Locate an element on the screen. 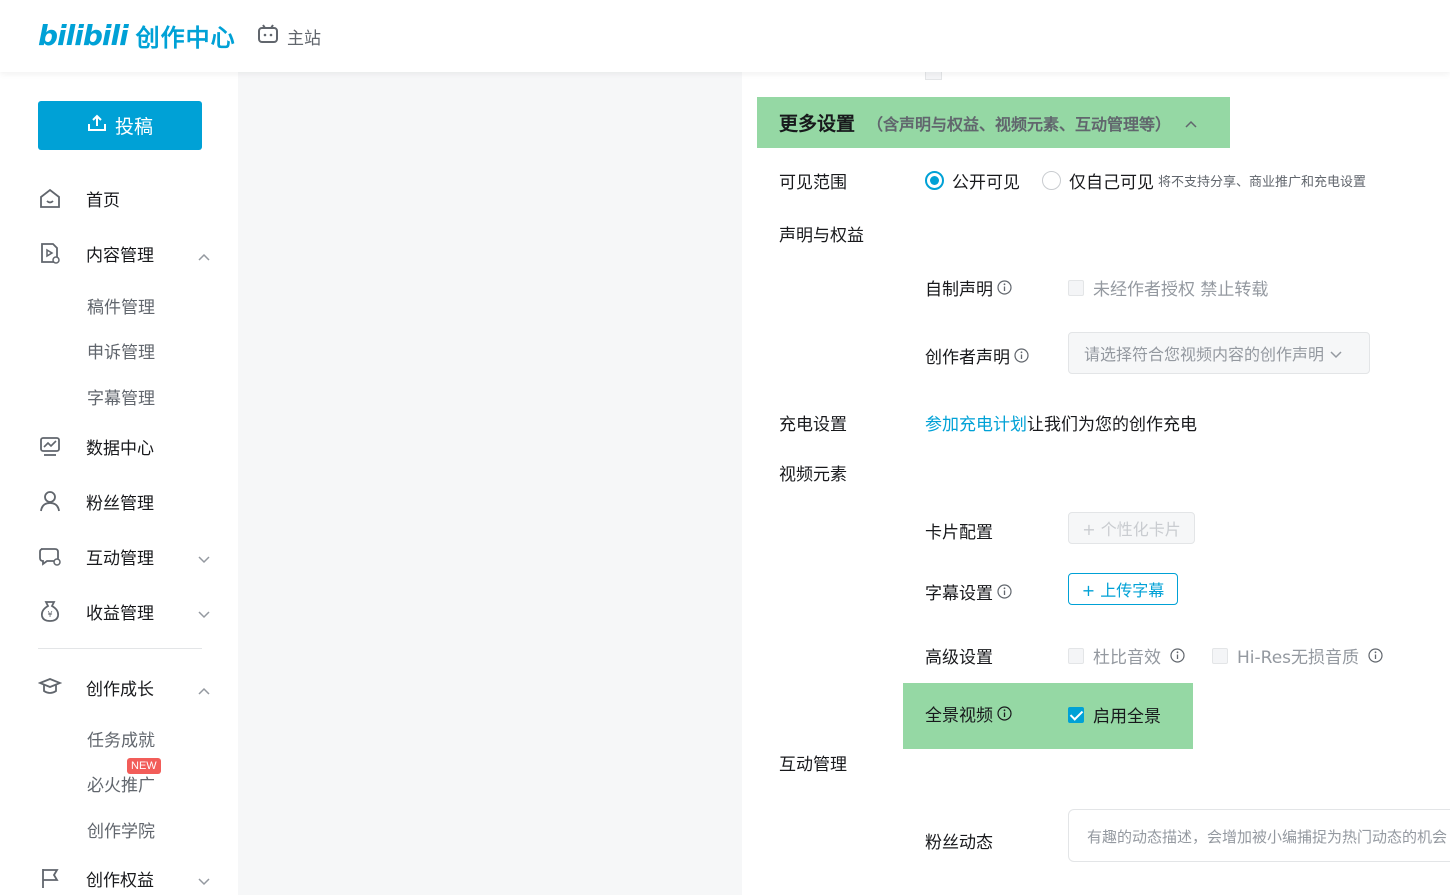 This screenshot has height=895, width=1450. cut-off-checkbox is located at coordinates (933, 76).